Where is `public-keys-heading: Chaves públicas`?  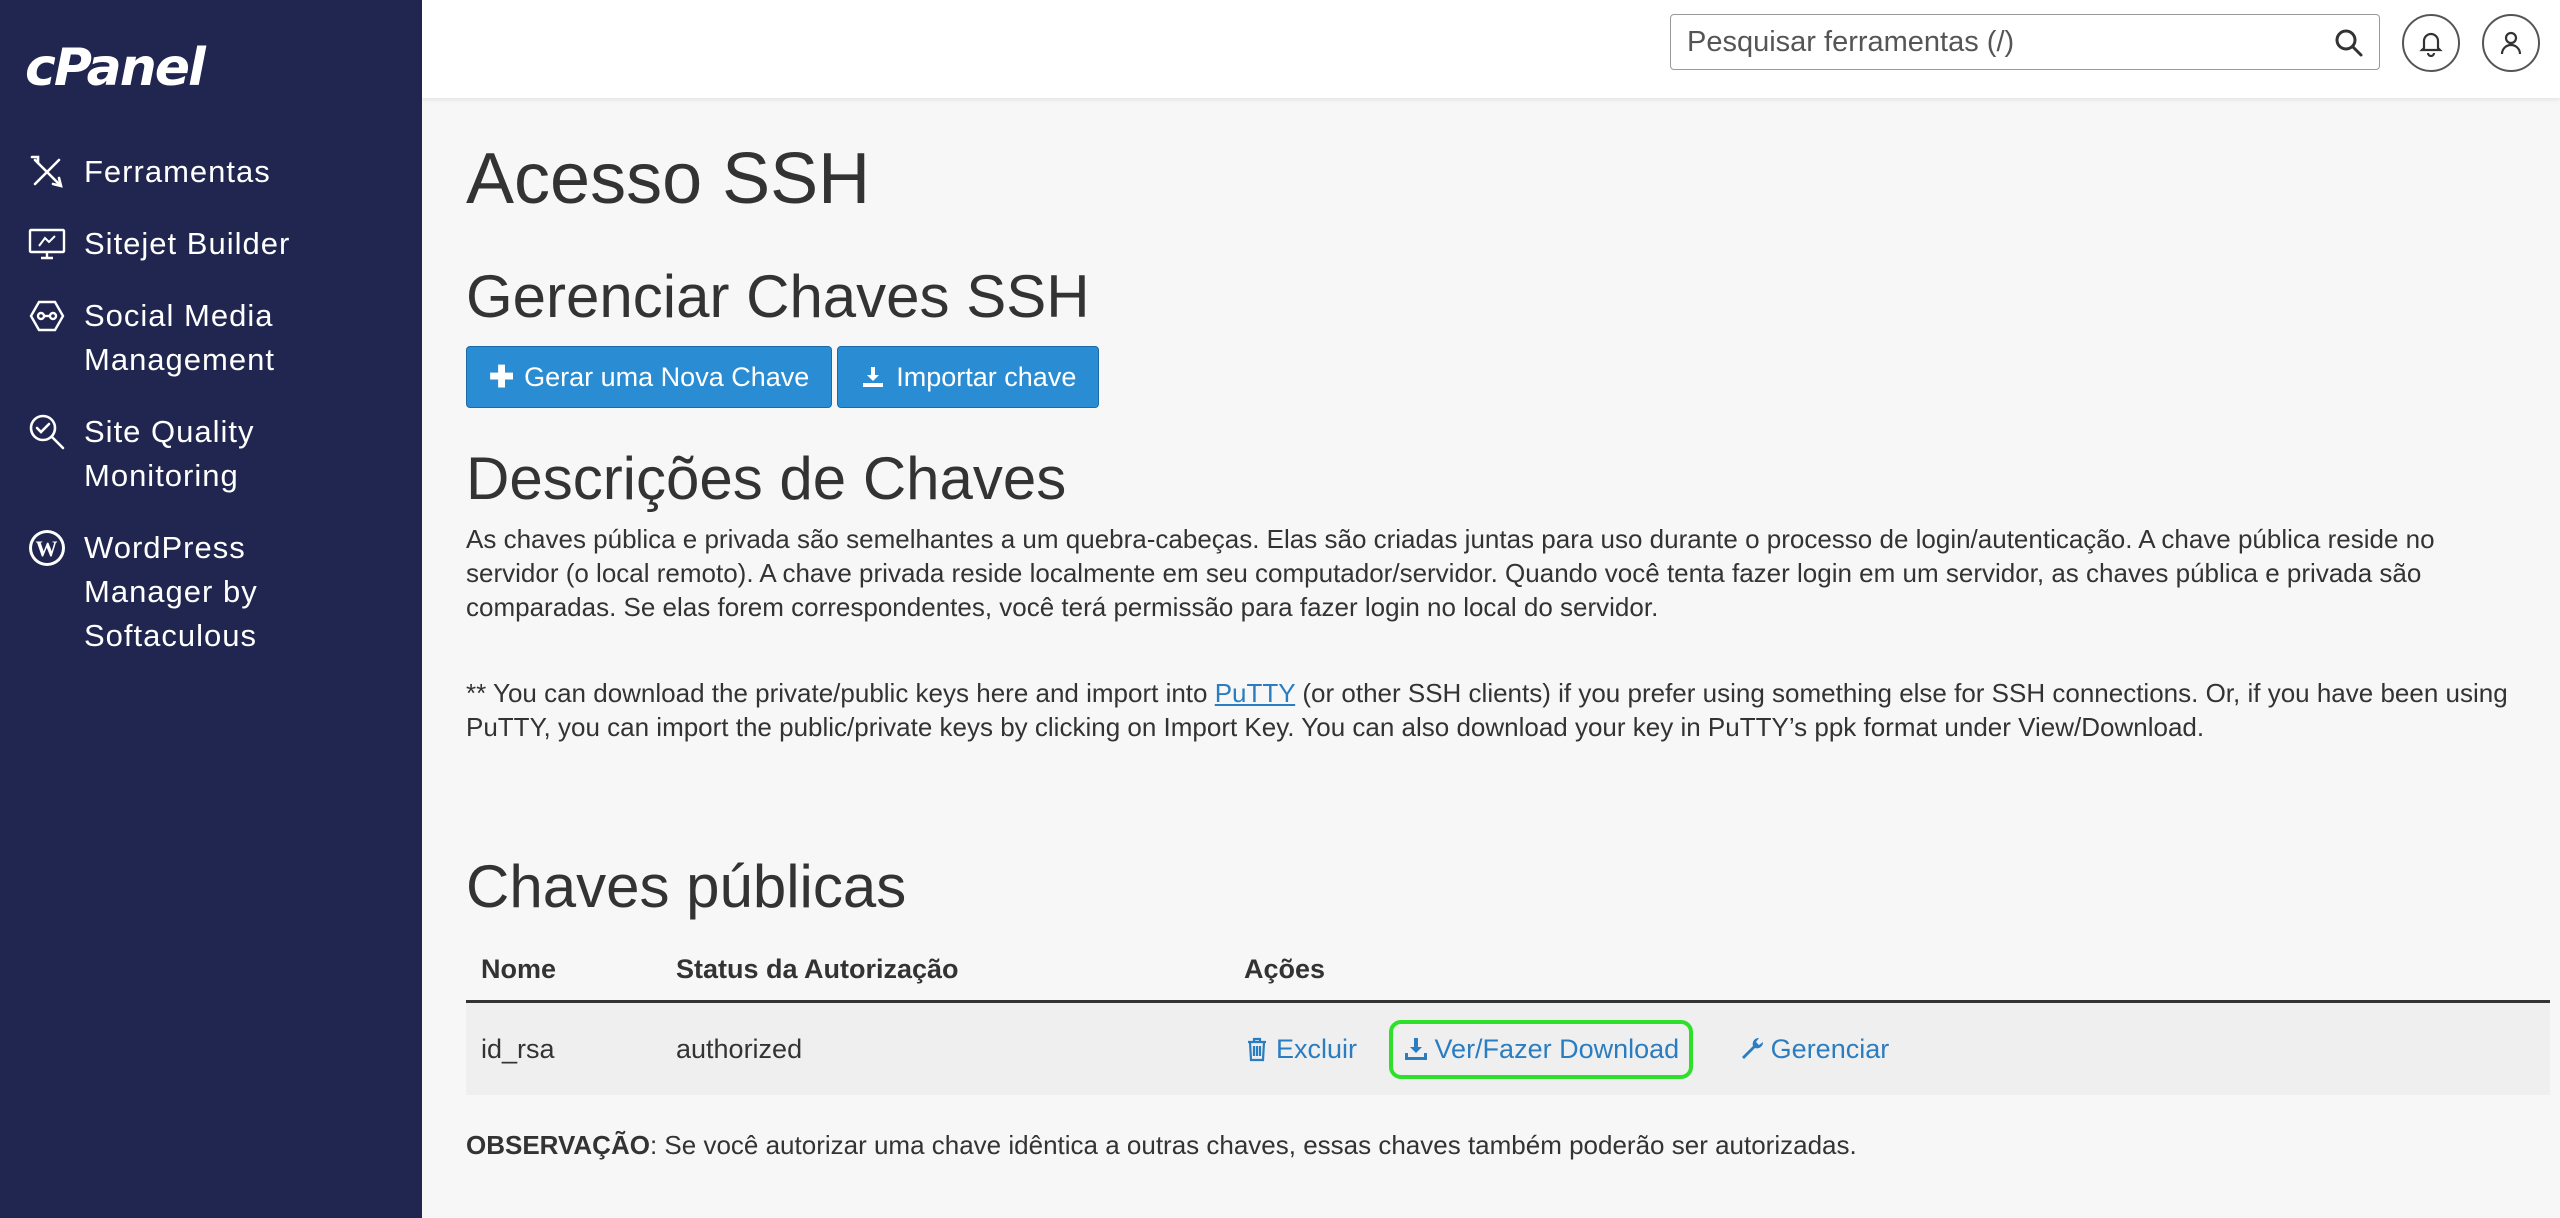
public-keys-heading: Chaves públicas is located at coordinates (686, 886).